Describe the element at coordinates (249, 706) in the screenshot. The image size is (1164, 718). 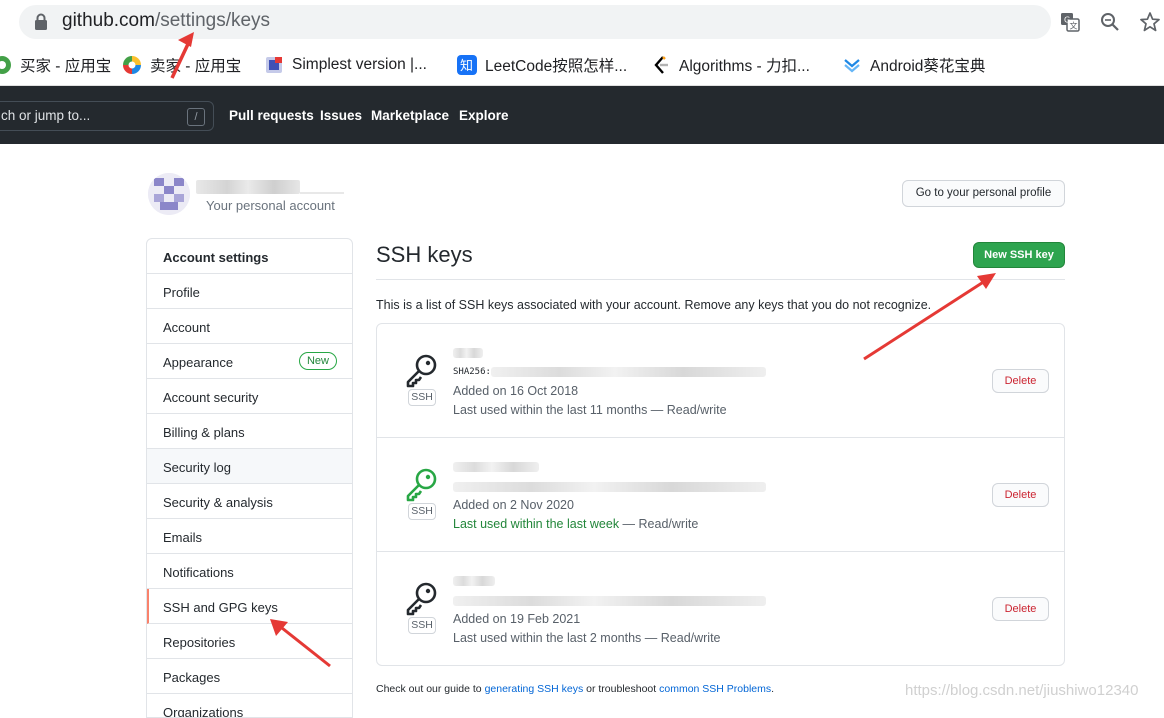
I see `sidebar-item-organizations: Organizations` at that location.